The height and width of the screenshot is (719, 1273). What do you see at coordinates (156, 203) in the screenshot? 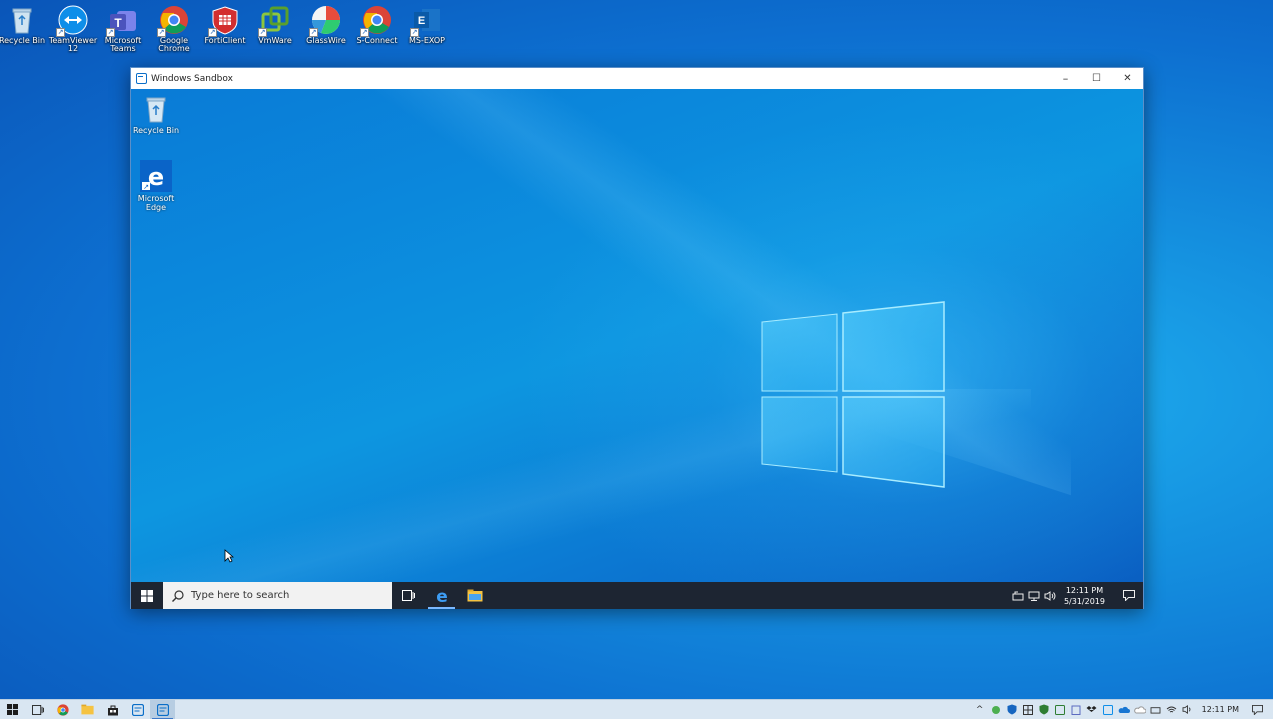
I see `desktop-icon-label: Microsoft Edge` at bounding box center [156, 203].